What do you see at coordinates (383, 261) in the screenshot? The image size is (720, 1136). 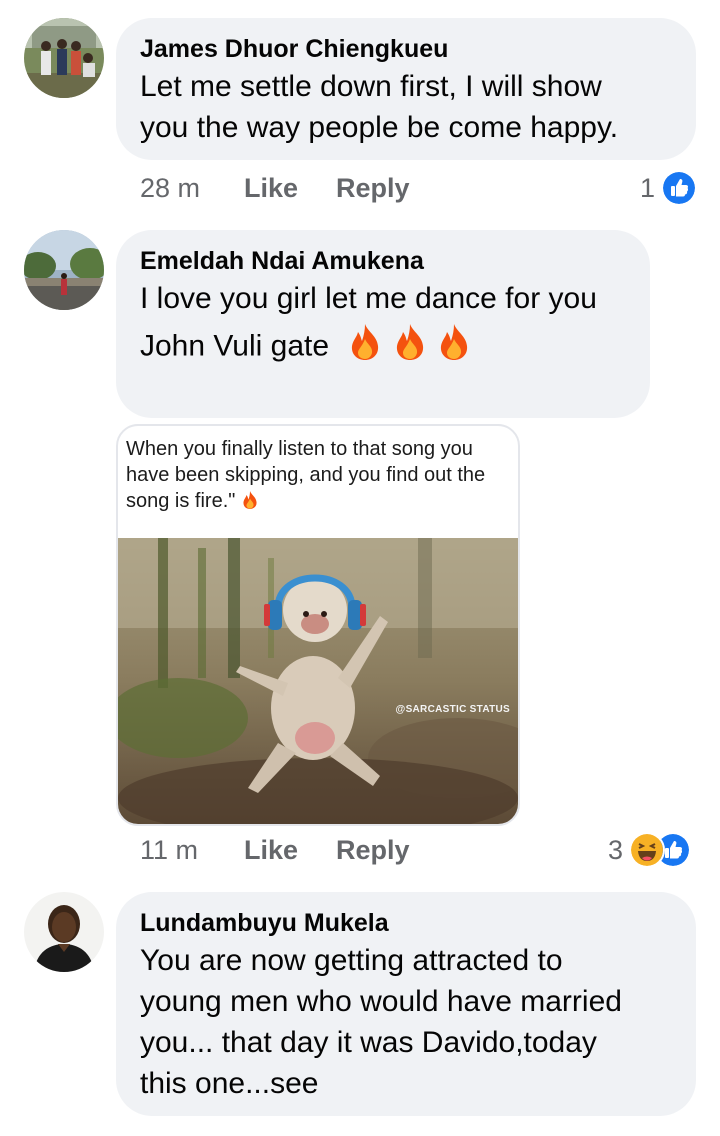 I see `comment-author: Emeldah Ndai Amukena` at bounding box center [383, 261].